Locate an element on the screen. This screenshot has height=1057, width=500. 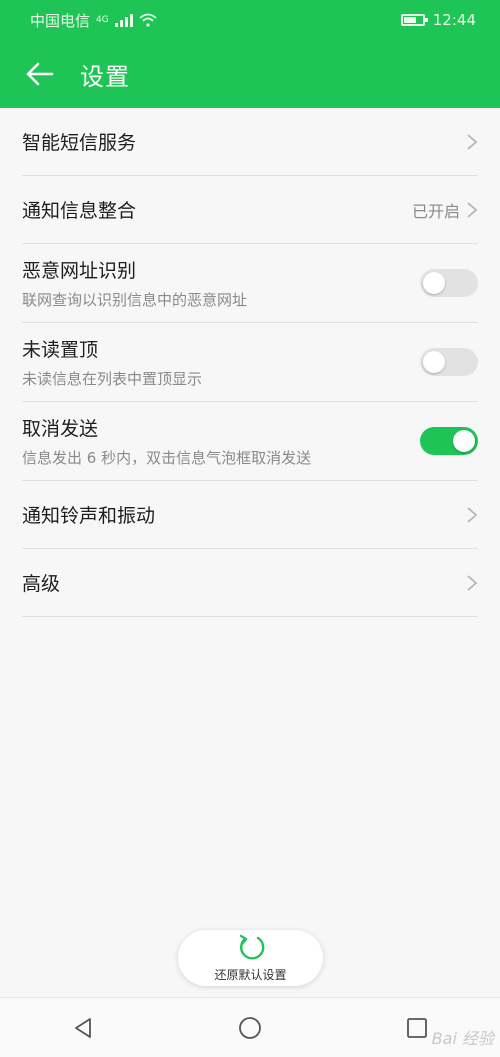
navigation-bar: Bai 经验 is located at coordinates (250, 1027).